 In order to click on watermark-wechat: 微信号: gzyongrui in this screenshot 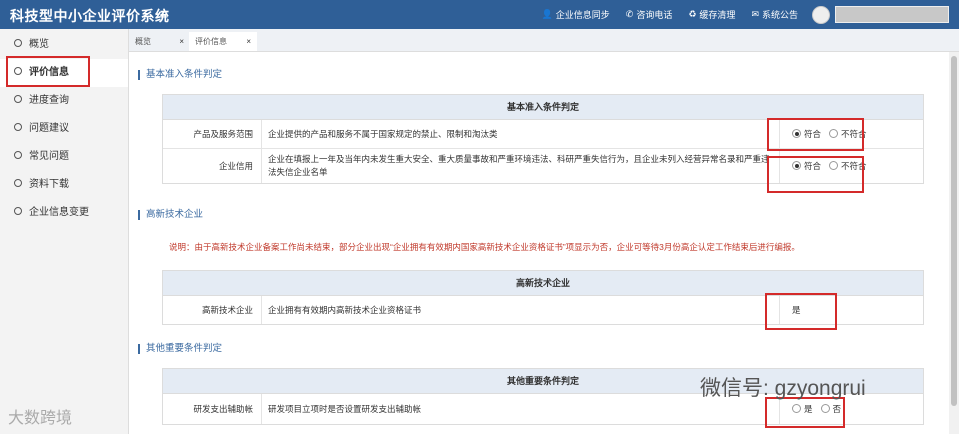, I will do `click(783, 388)`.